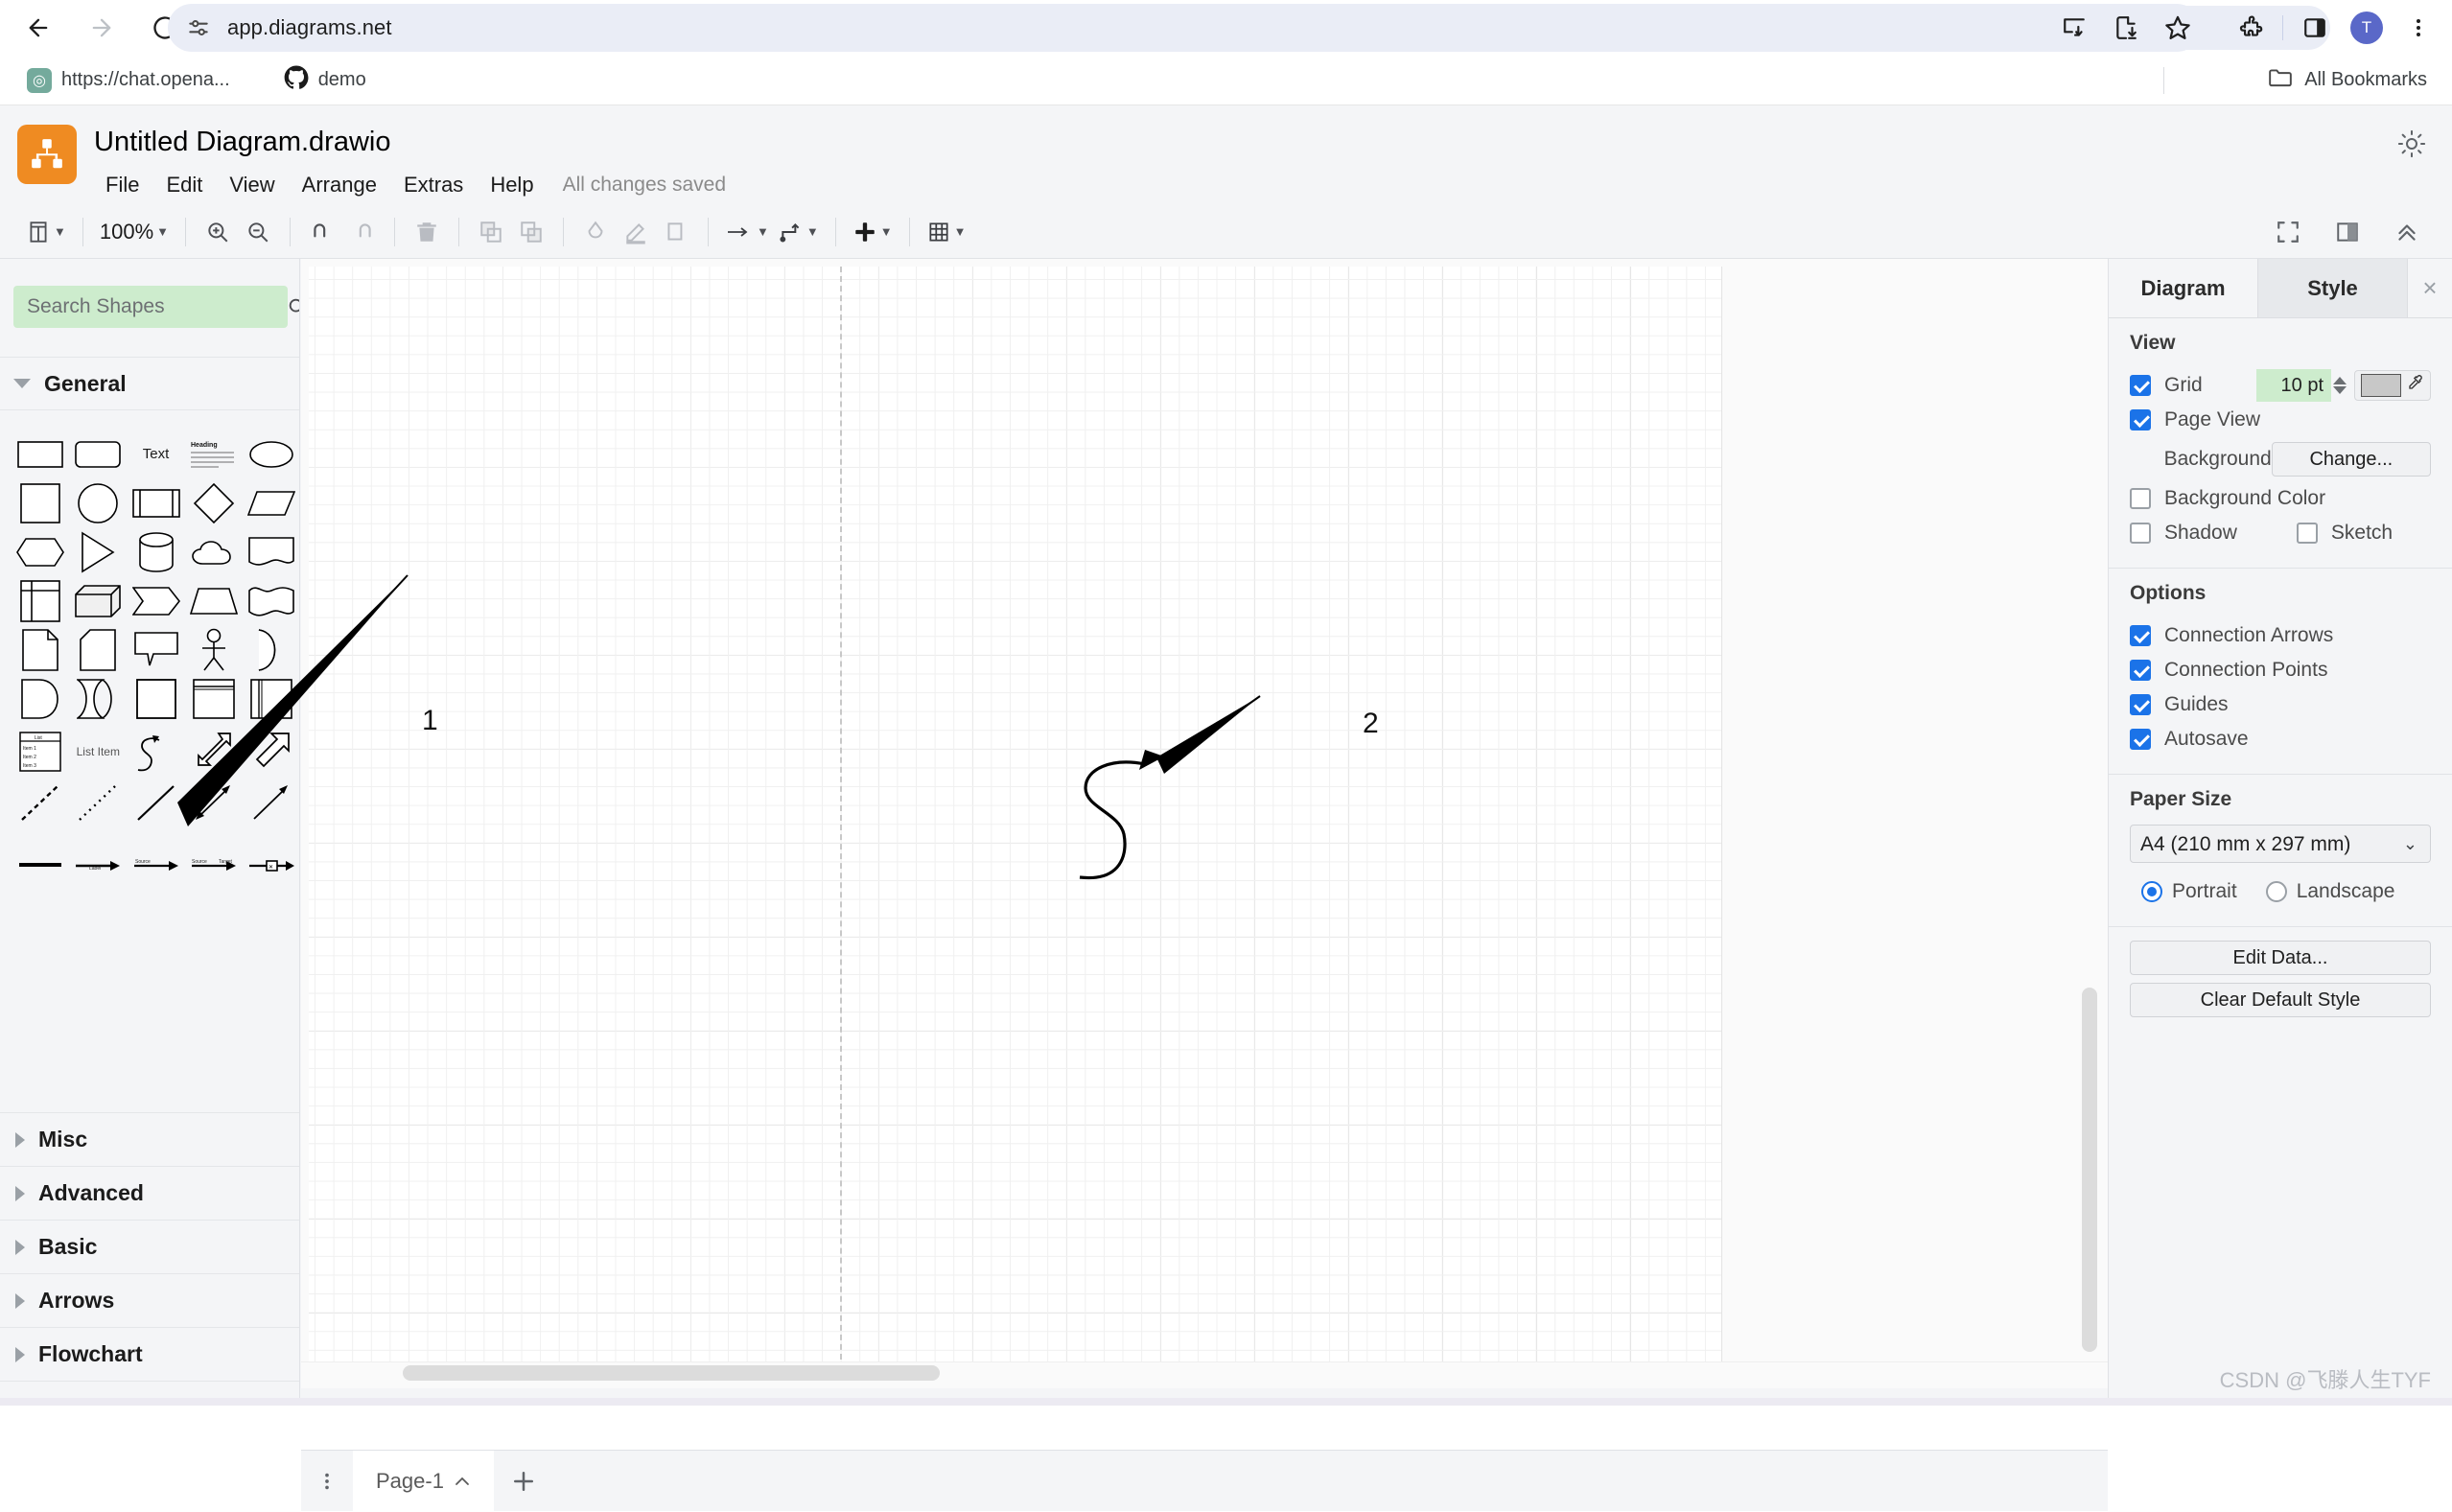  What do you see at coordinates (433, 185) in the screenshot?
I see `menu-extras: Extras` at bounding box center [433, 185].